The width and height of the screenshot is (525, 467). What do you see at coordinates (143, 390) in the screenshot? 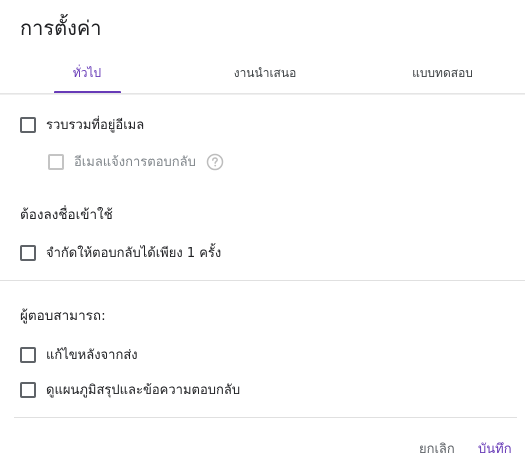
I see `see-summary-label: ดูแผนภูมิสรุปและข้อความตอบกลับ` at bounding box center [143, 390].